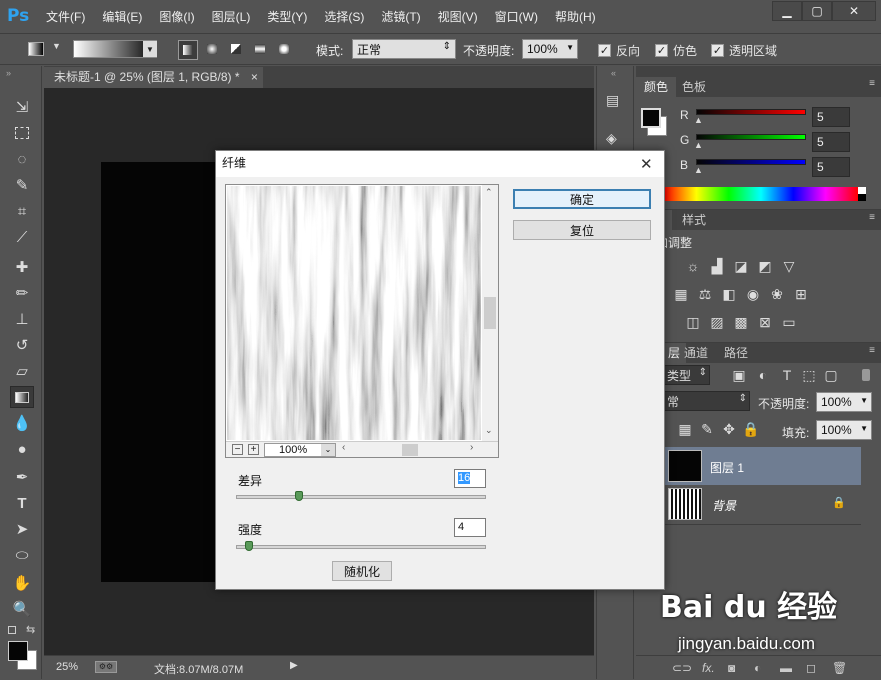 The height and width of the screenshot is (680, 881). What do you see at coordinates (787, 11) in the screenshot?
I see `minimize-button: ▁` at bounding box center [787, 11].